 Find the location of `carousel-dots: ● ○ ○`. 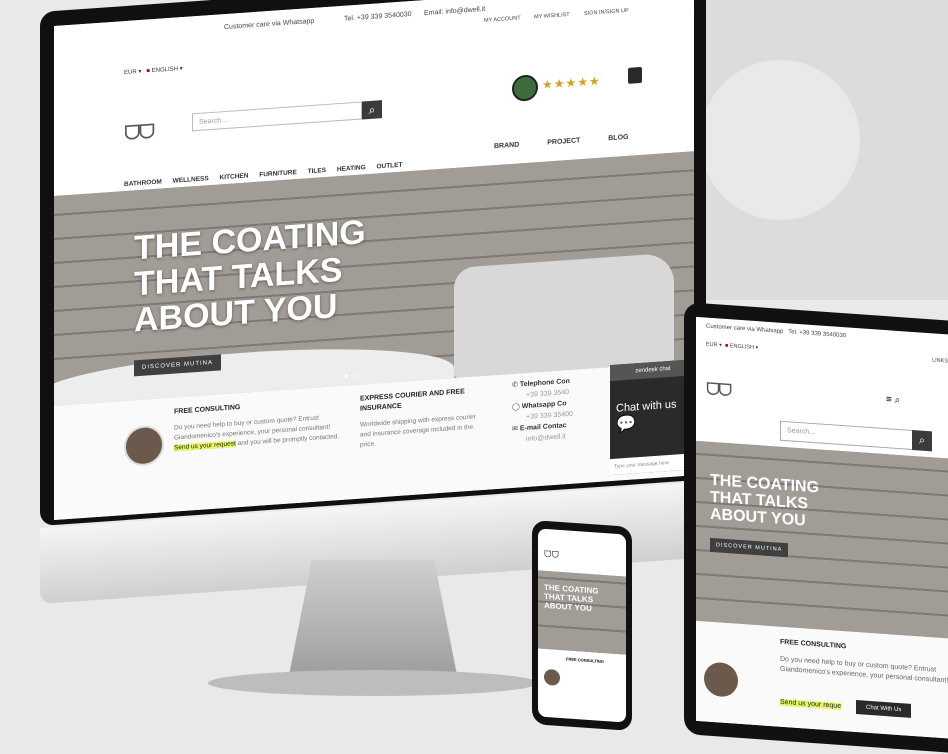

carousel-dots: ● ○ ○ is located at coordinates (353, 375).